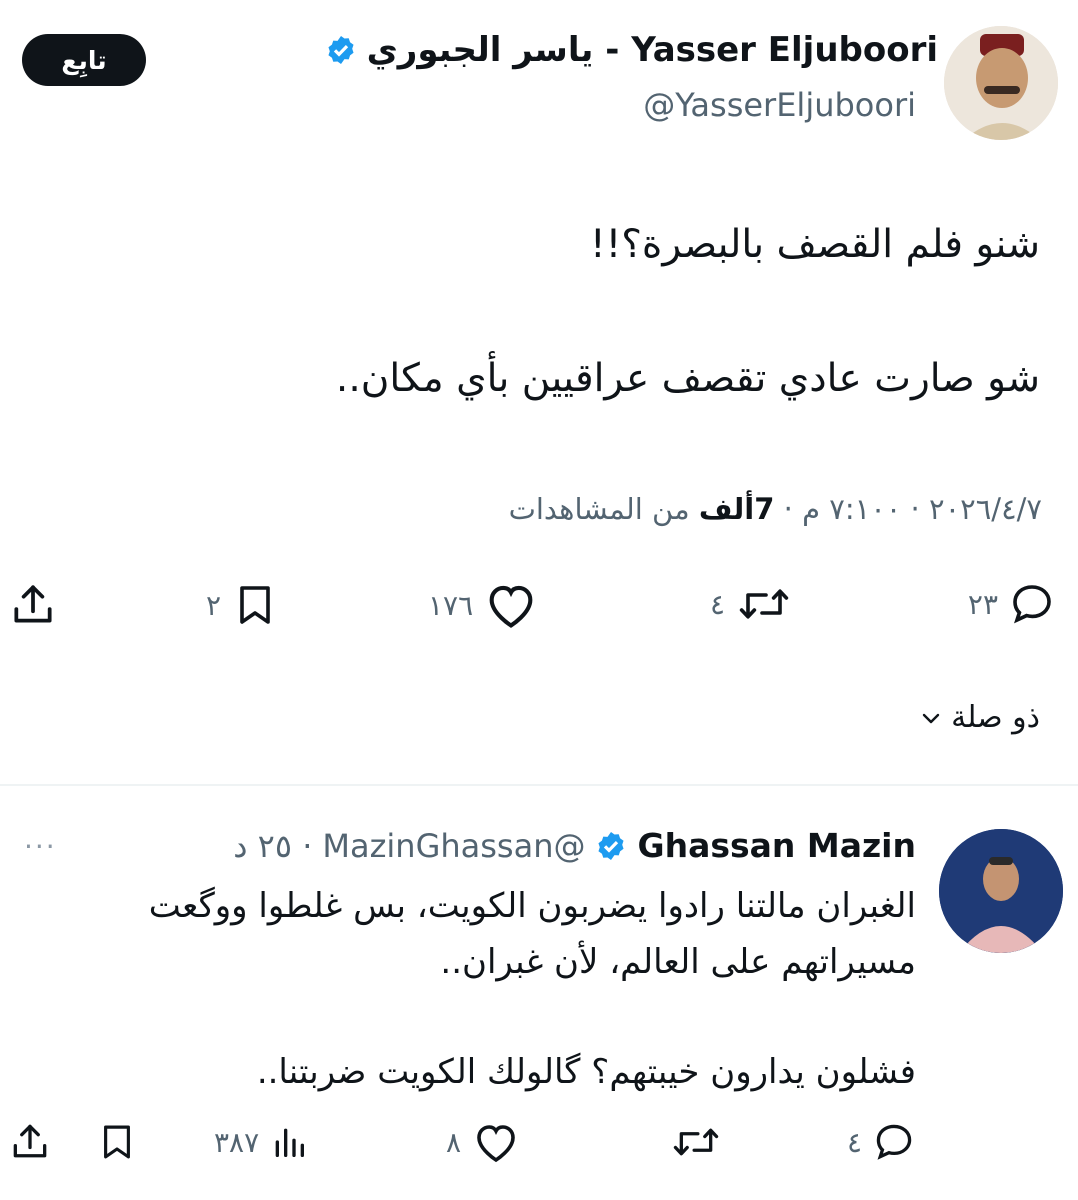  Describe the element at coordinates (982, 604) in the screenshot. I see `reply-count: ٢٣` at that location.